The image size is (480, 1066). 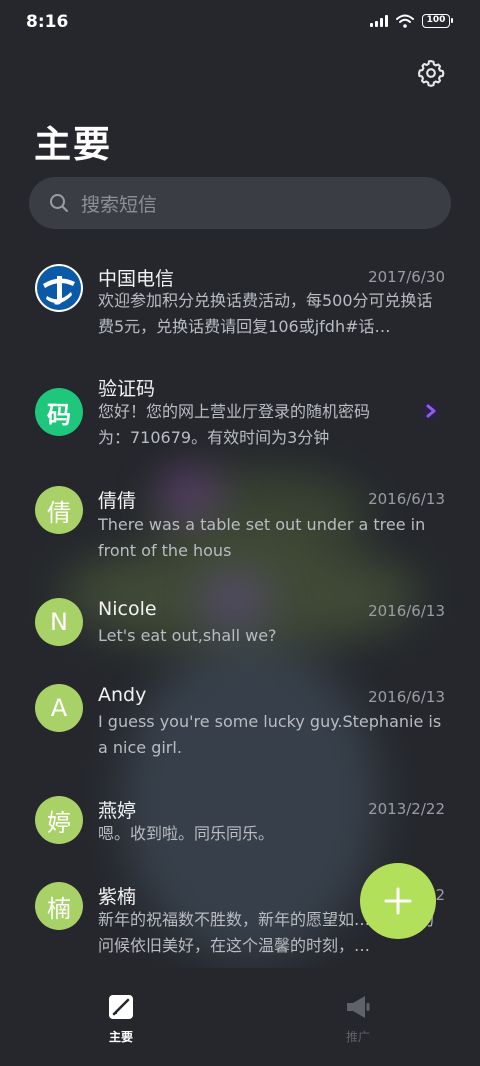 I want to click on bottom-nav: 主要 推广, so click(x=240, y=1017).